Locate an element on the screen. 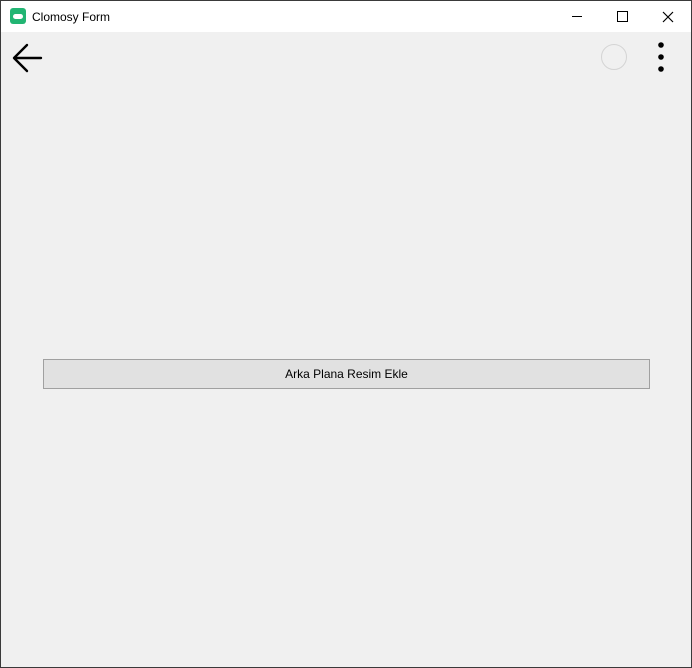 The width and height of the screenshot is (692, 668). close-icon is located at coordinates (668, 16).